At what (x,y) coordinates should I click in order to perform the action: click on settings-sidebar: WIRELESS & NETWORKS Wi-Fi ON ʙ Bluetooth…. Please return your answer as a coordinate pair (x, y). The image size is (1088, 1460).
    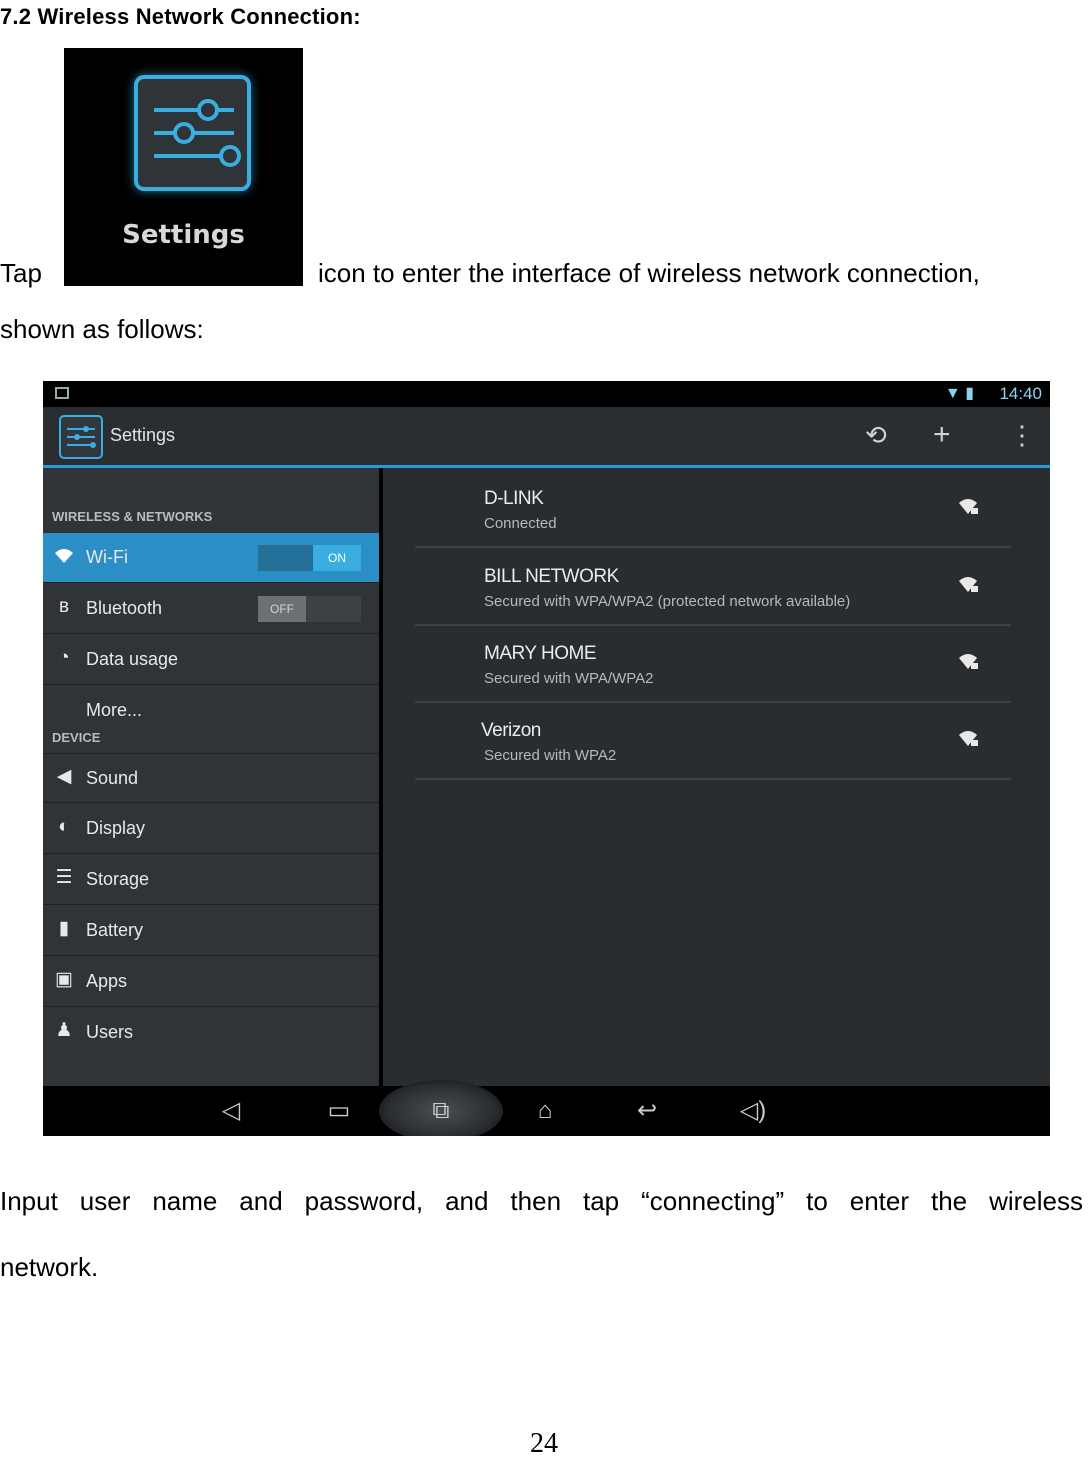
    Looking at the image, I should click on (211, 777).